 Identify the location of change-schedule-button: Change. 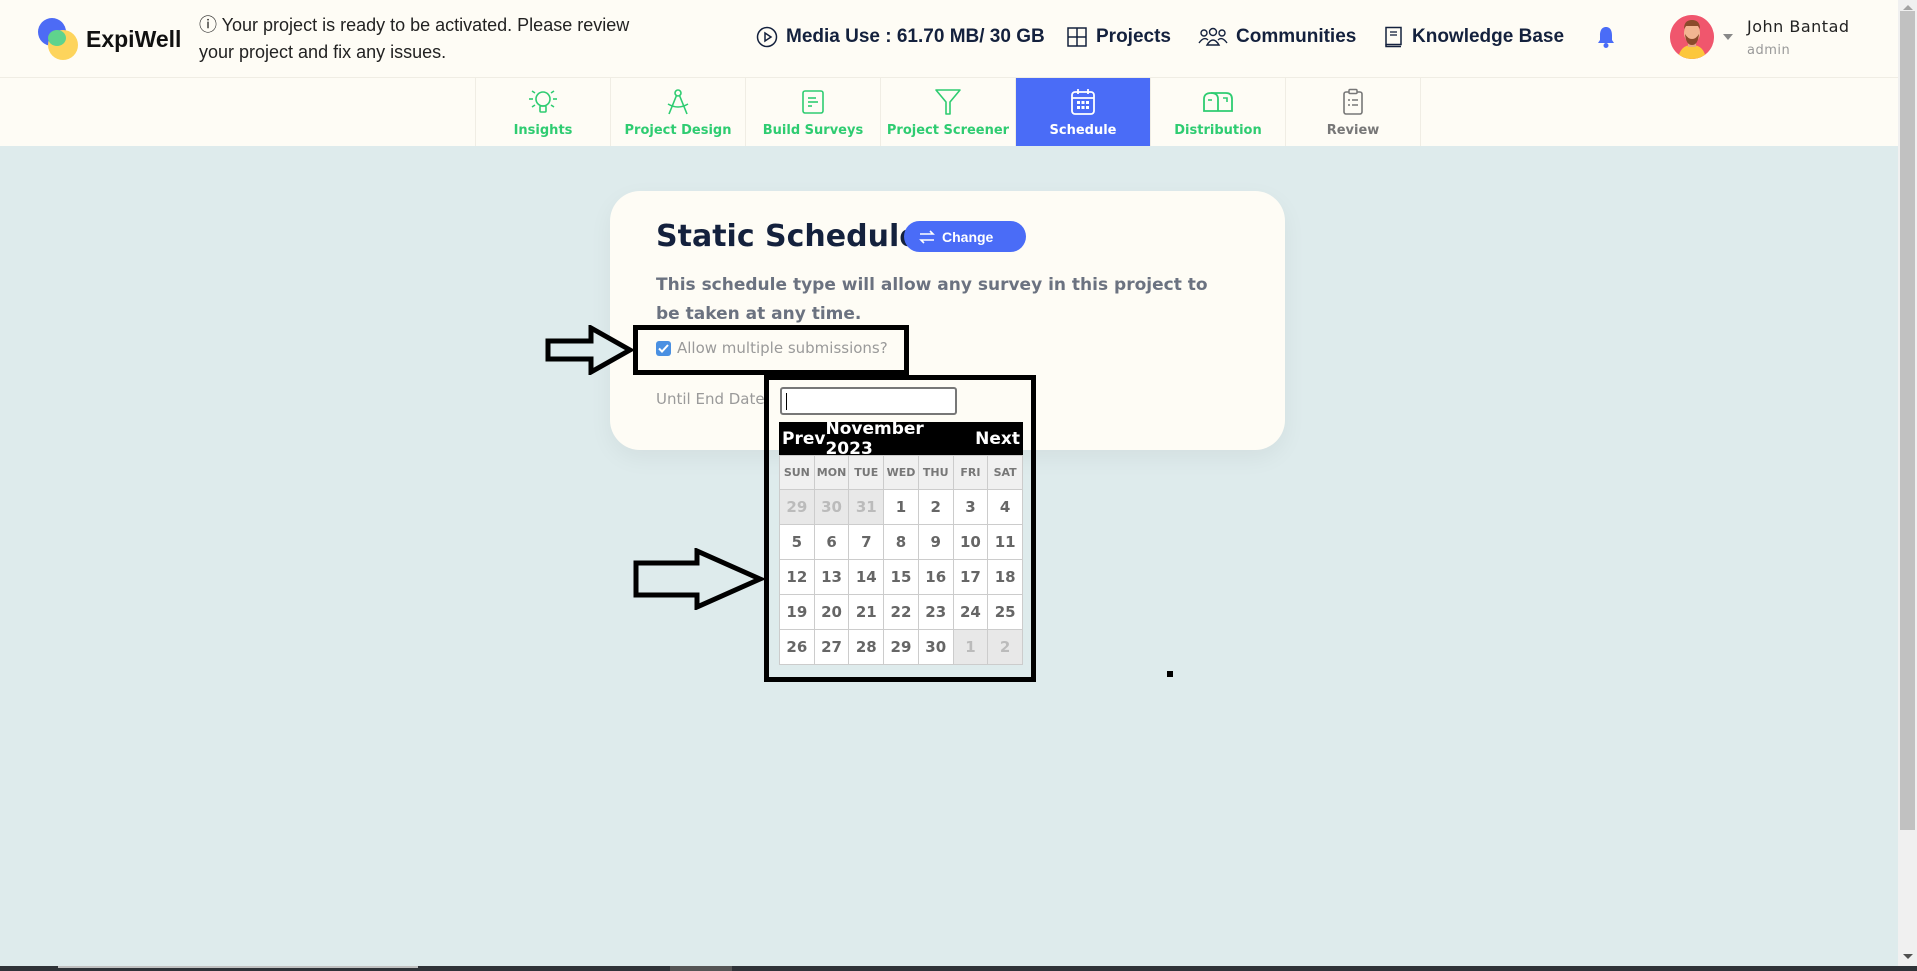
(965, 236).